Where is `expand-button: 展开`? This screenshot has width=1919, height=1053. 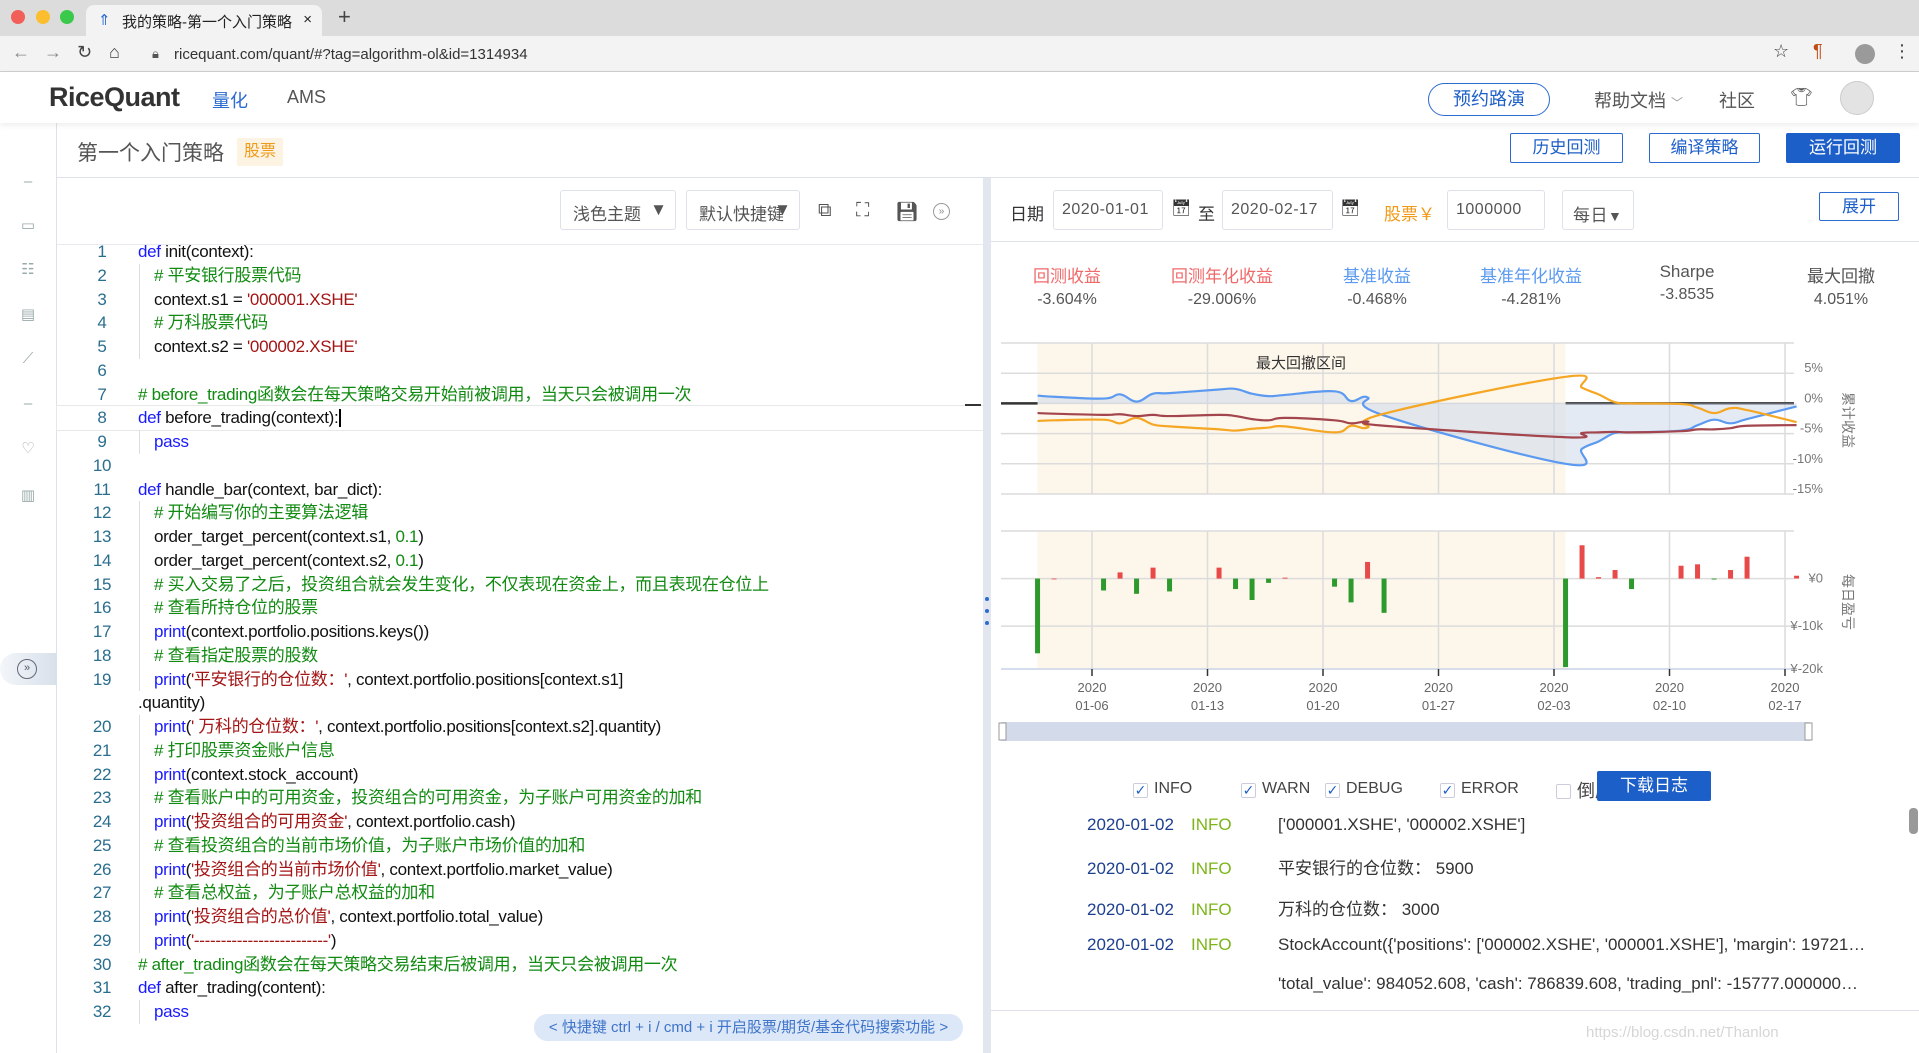
expand-button: 展开 is located at coordinates (1859, 206).